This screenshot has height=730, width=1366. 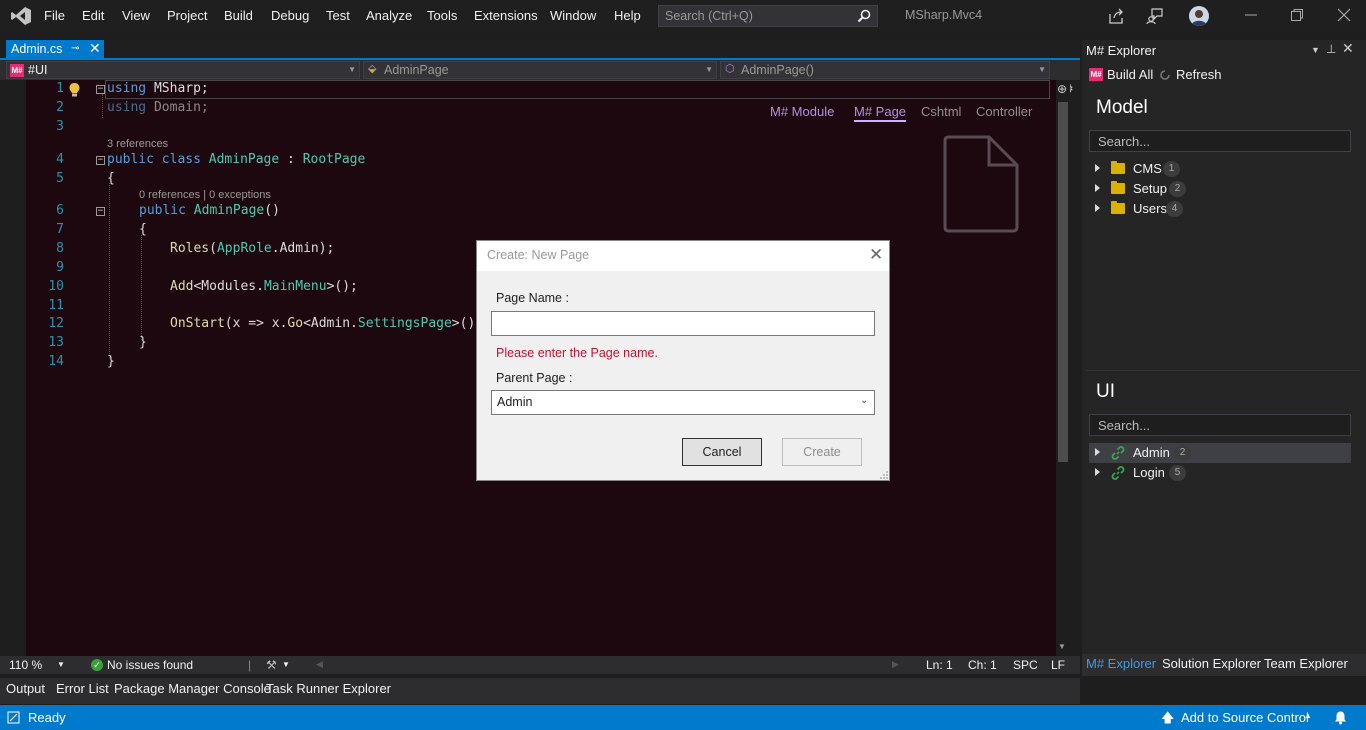 I want to click on tree-item-users: Users 4, so click(x=1220, y=209).